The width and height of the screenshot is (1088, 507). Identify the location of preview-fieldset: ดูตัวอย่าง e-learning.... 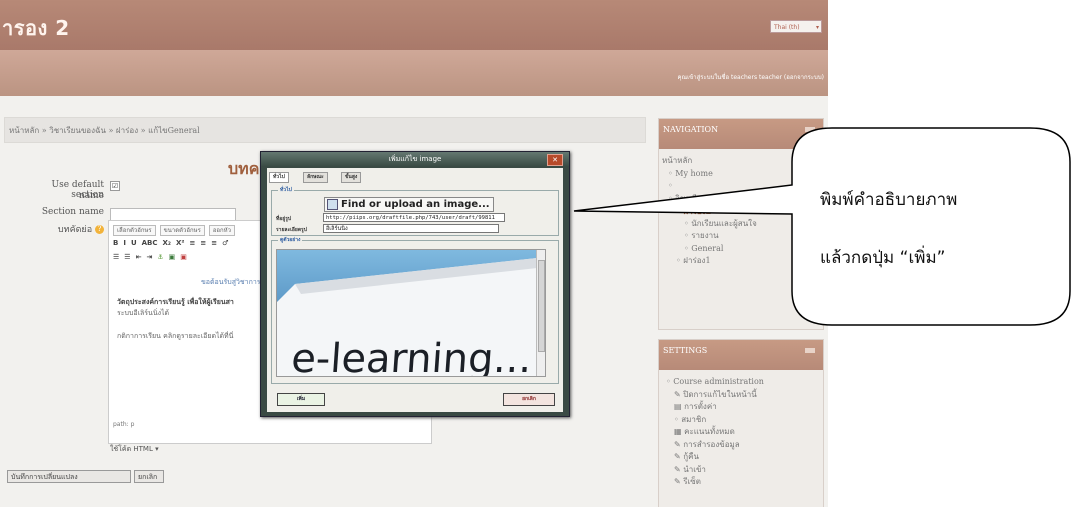
(415, 310).